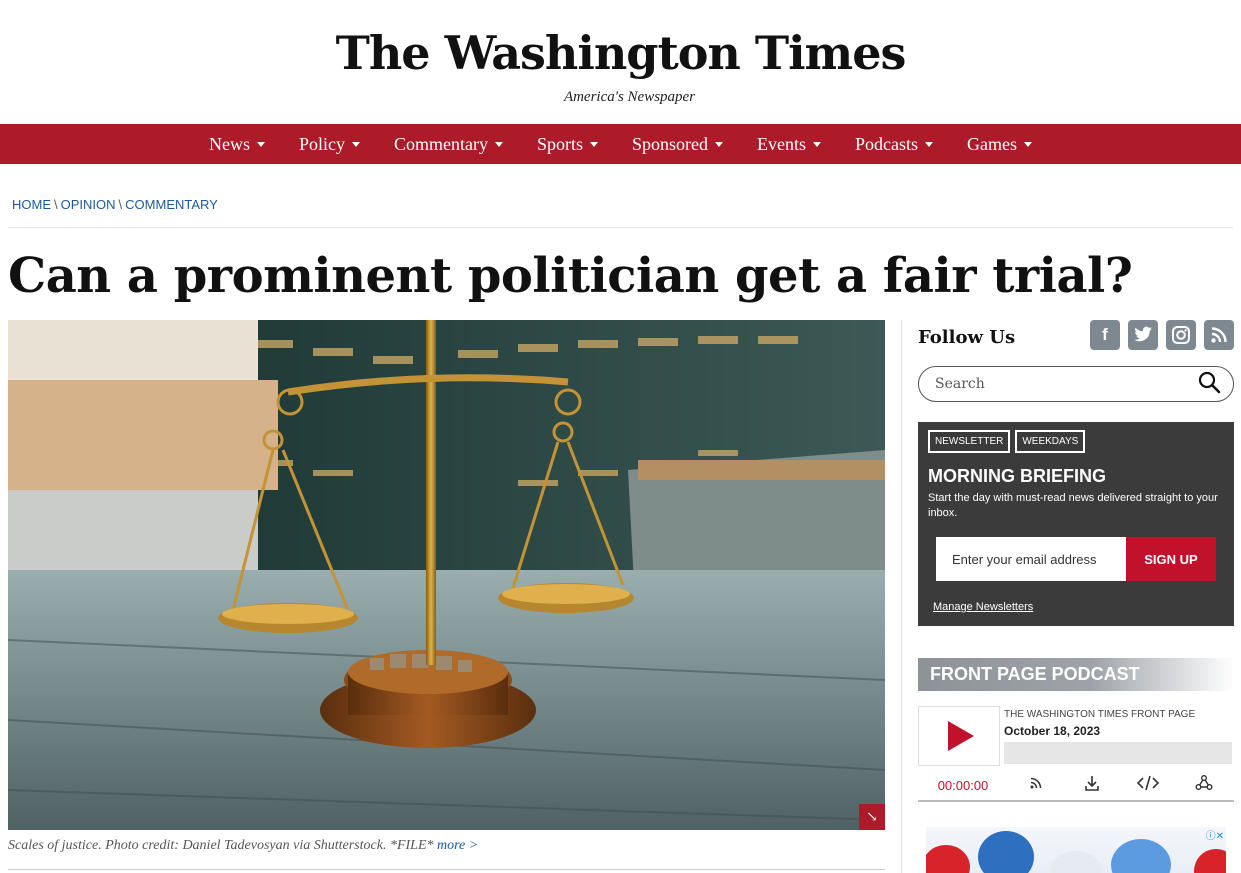 Image resolution: width=1241 pixels, height=873 pixels. I want to click on podcast-episode-date: October 18, 2023, so click(1052, 731).